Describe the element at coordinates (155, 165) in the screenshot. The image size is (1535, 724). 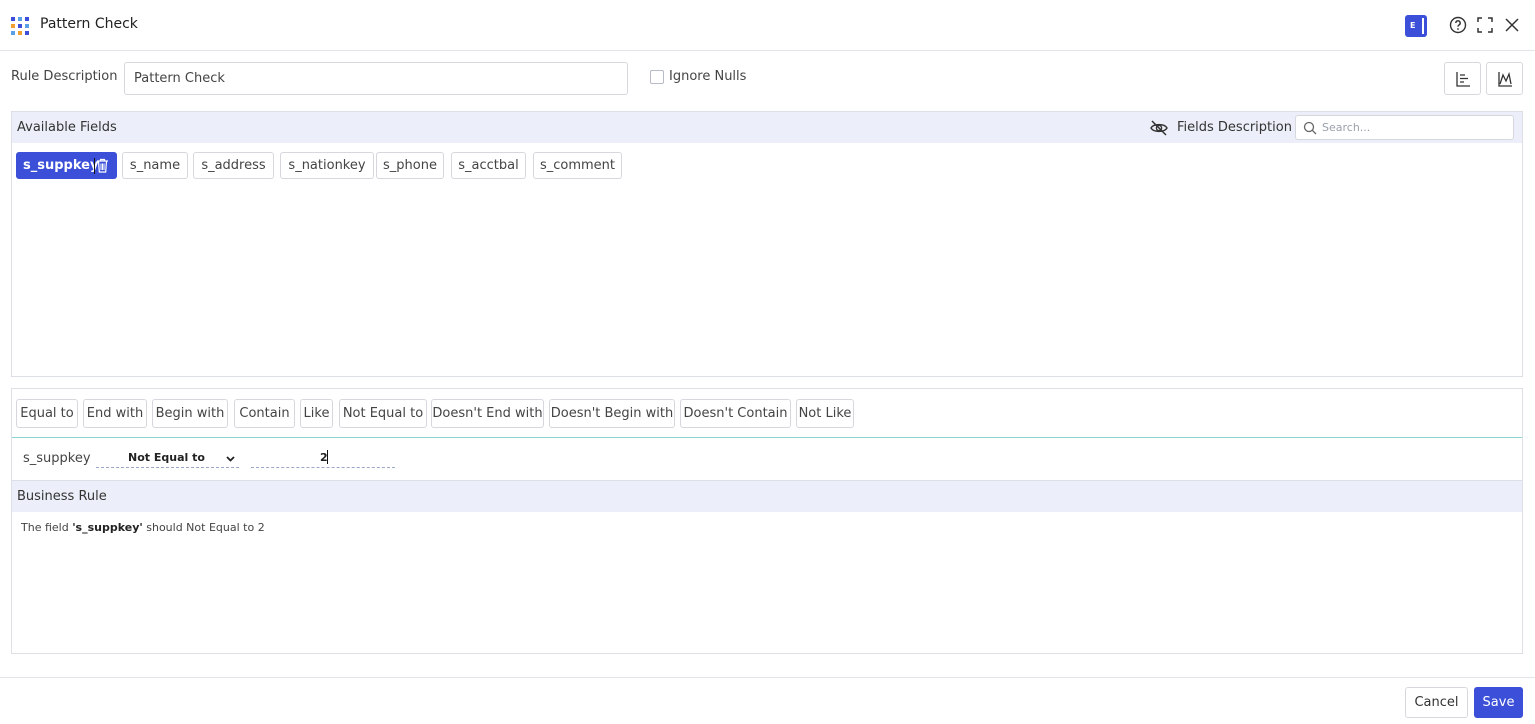
I see `field-chip-s-name: s_name` at that location.